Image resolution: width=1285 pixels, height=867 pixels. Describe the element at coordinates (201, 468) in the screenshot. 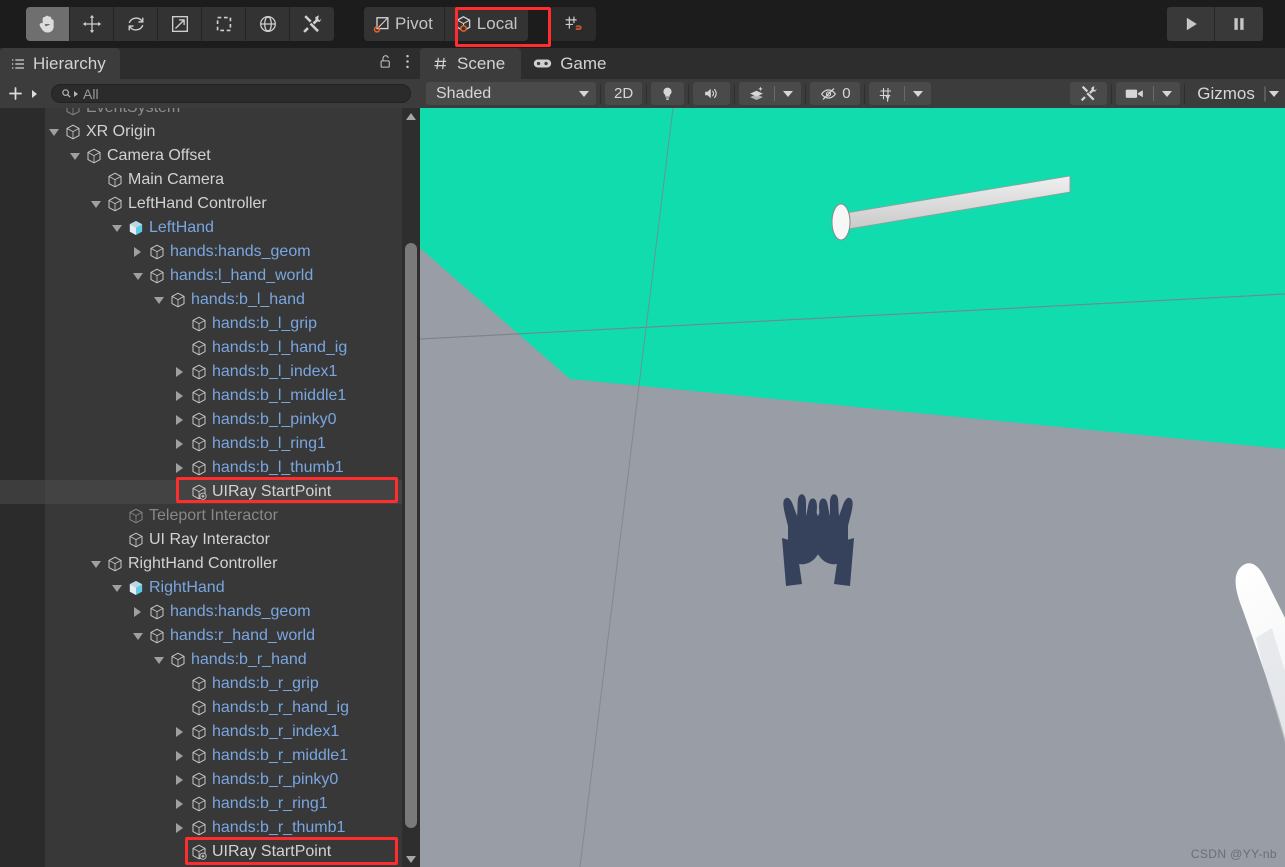

I see `hierarchy-row: hands:b_l_thumb1` at that location.